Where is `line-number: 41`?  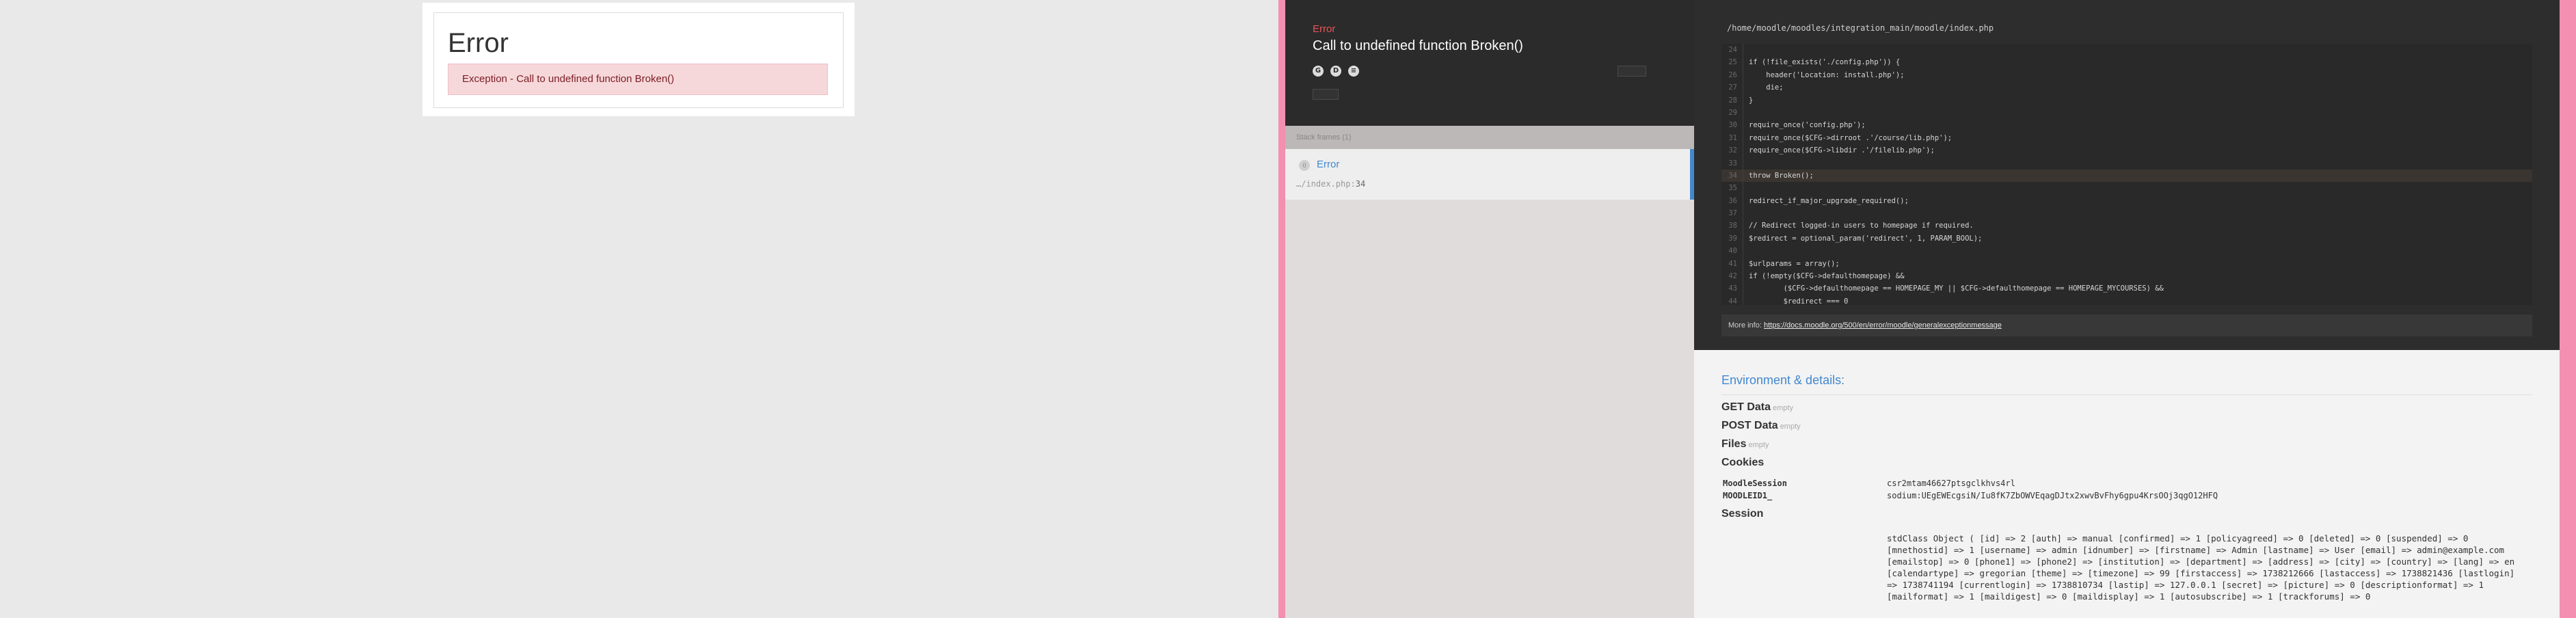 line-number: 41 is located at coordinates (1732, 264).